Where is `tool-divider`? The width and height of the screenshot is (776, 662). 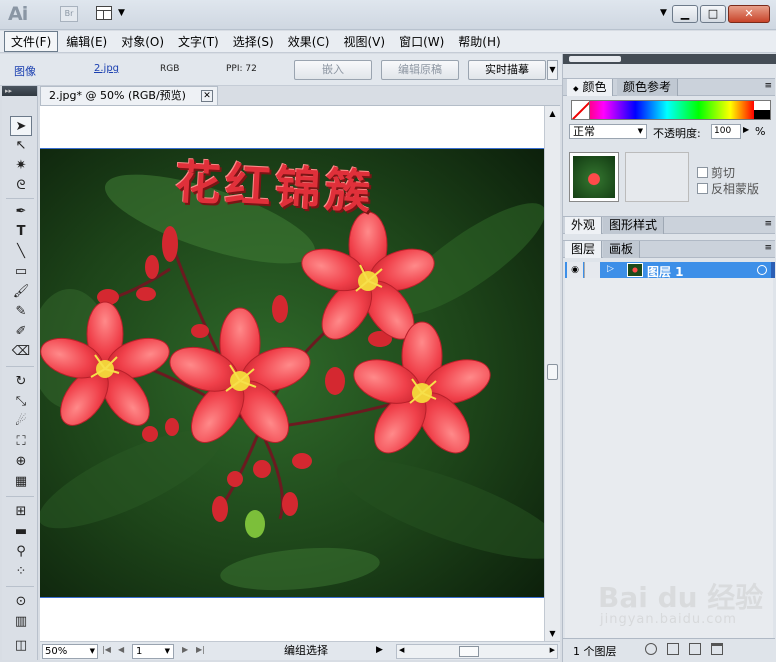 tool-divider is located at coordinates (20, 586).